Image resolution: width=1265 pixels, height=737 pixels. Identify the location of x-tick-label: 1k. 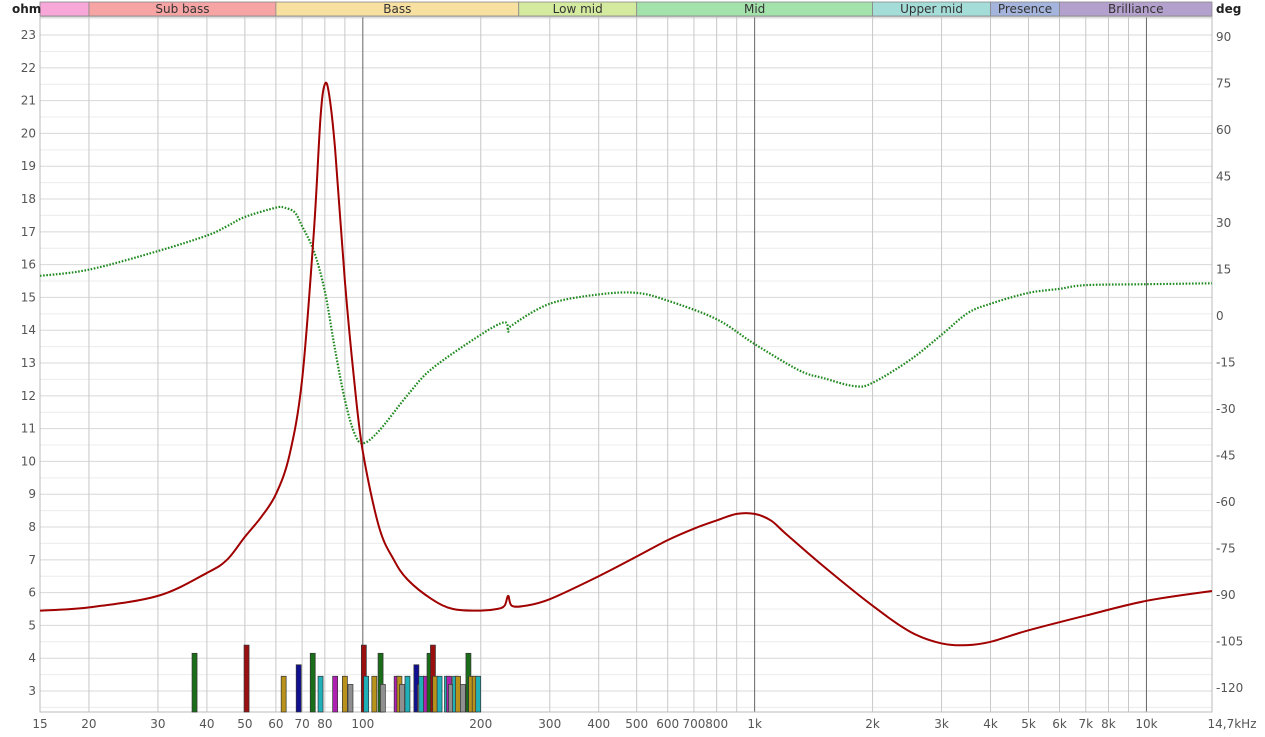
(754, 724).